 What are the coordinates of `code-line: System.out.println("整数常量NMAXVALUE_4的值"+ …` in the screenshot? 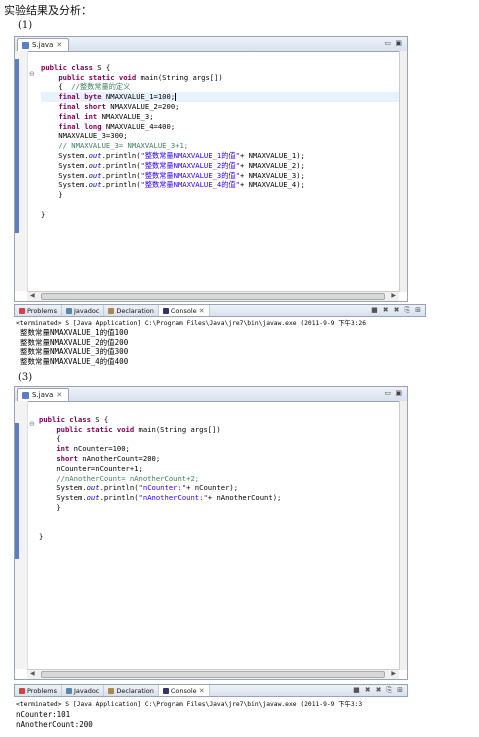 It's located at (220, 185).